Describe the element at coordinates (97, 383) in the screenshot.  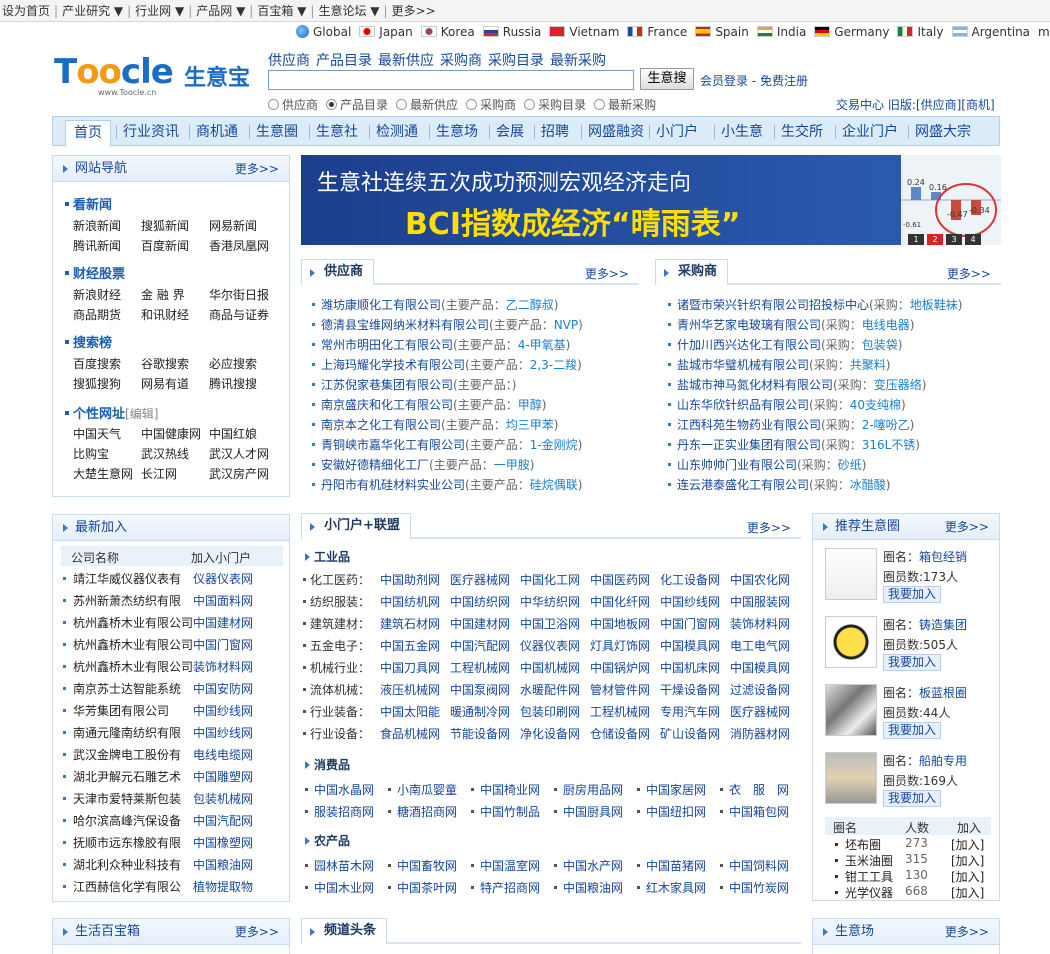
I see `site-nav-link: 搜狐搜狗` at that location.